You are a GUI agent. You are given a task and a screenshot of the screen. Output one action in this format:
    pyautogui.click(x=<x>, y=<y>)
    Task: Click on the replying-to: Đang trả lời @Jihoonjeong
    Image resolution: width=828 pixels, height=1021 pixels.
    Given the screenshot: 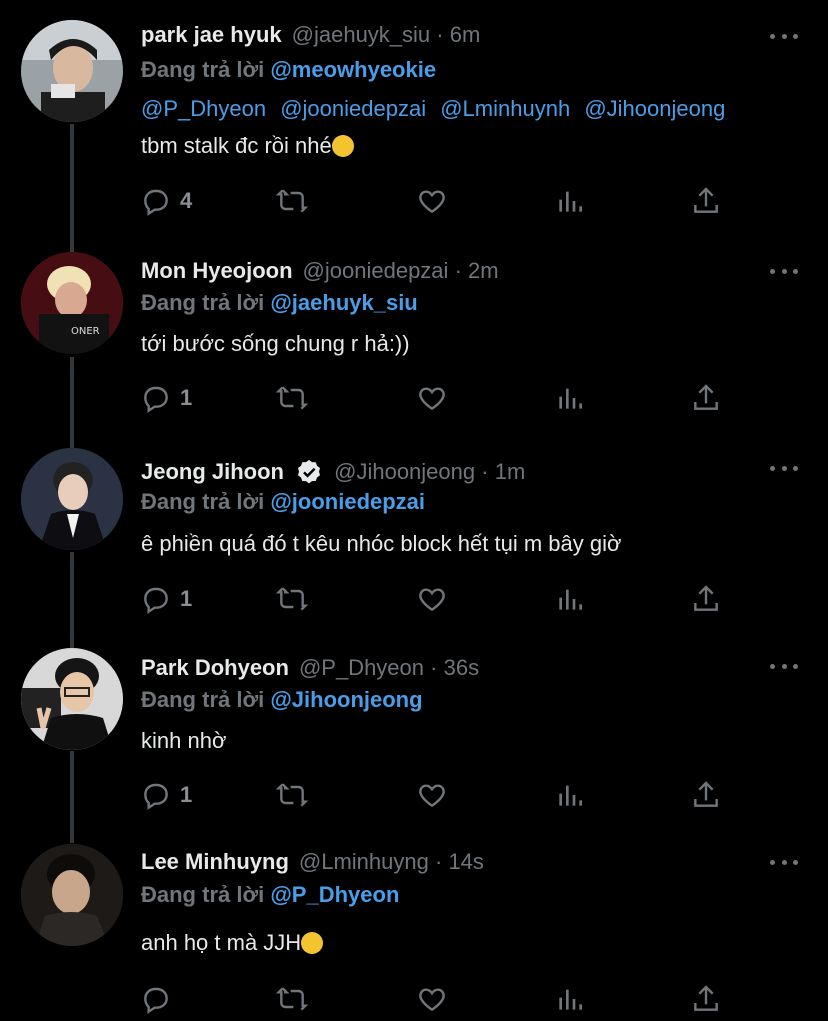 What is the action you would take?
    pyautogui.click(x=282, y=699)
    